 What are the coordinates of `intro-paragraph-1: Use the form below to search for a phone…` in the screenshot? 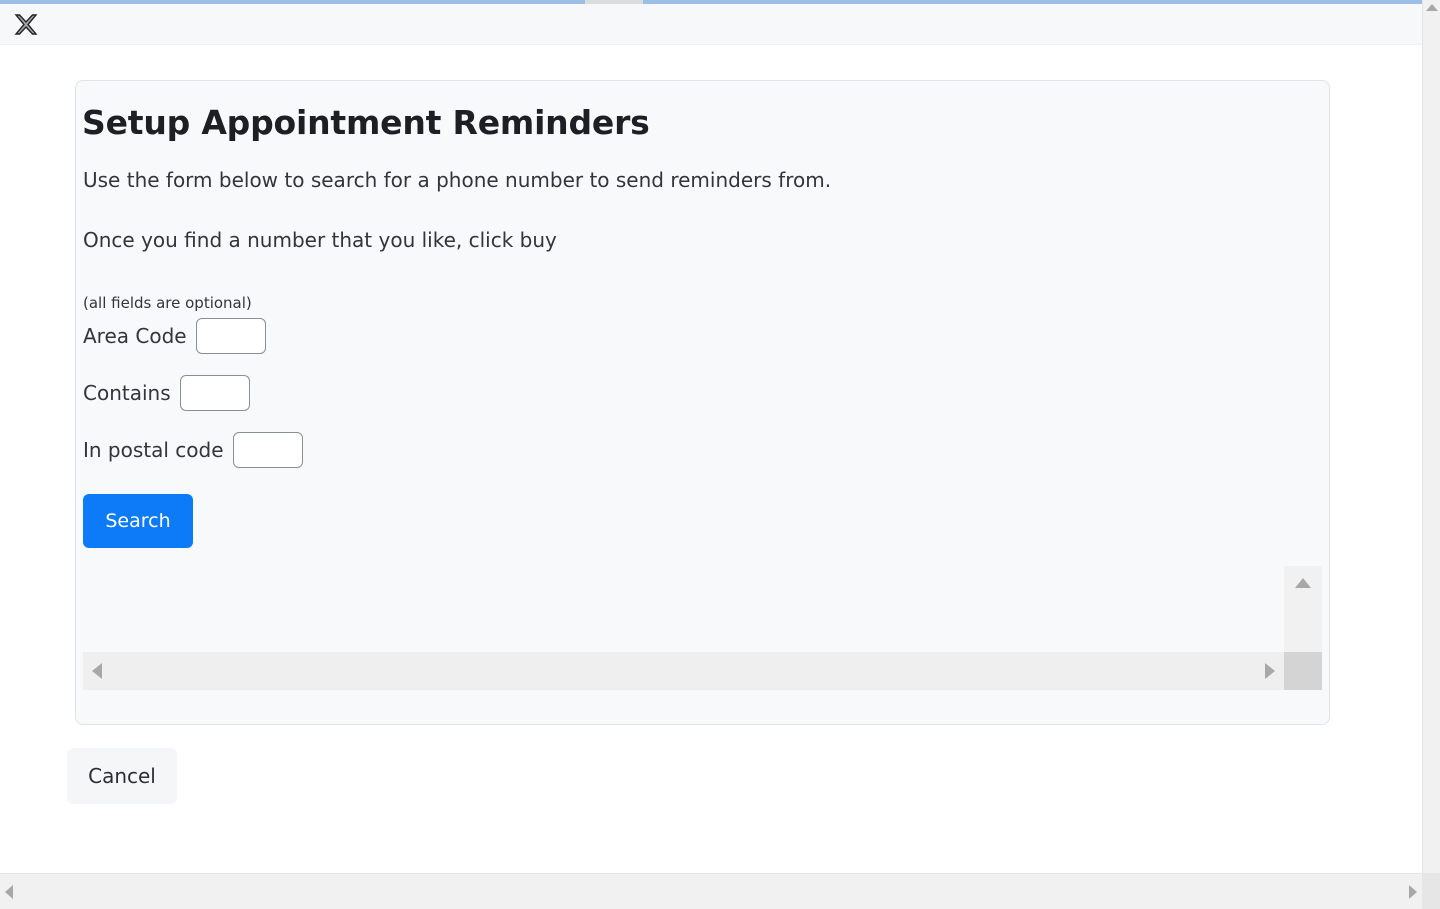 It's located at (457, 180).